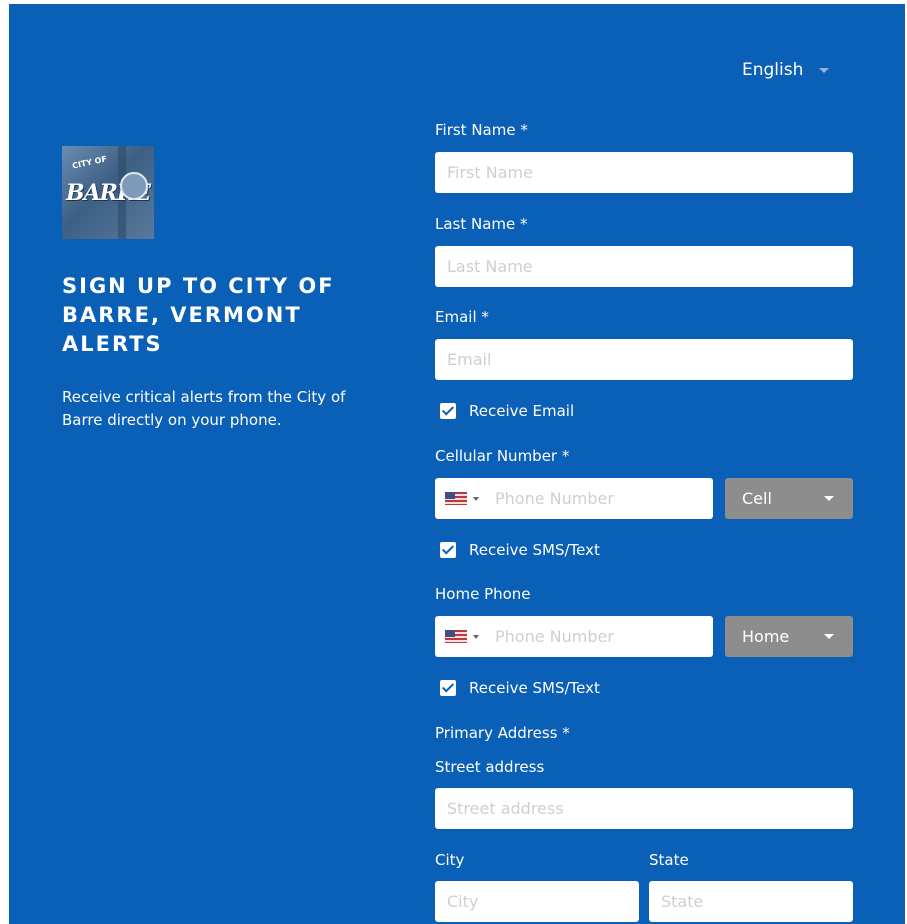 The image size is (907, 924). What do you see at coordinates (462, 317) in the screenshot?
I see `email-label: Email *` at bounding box center [462, 317].